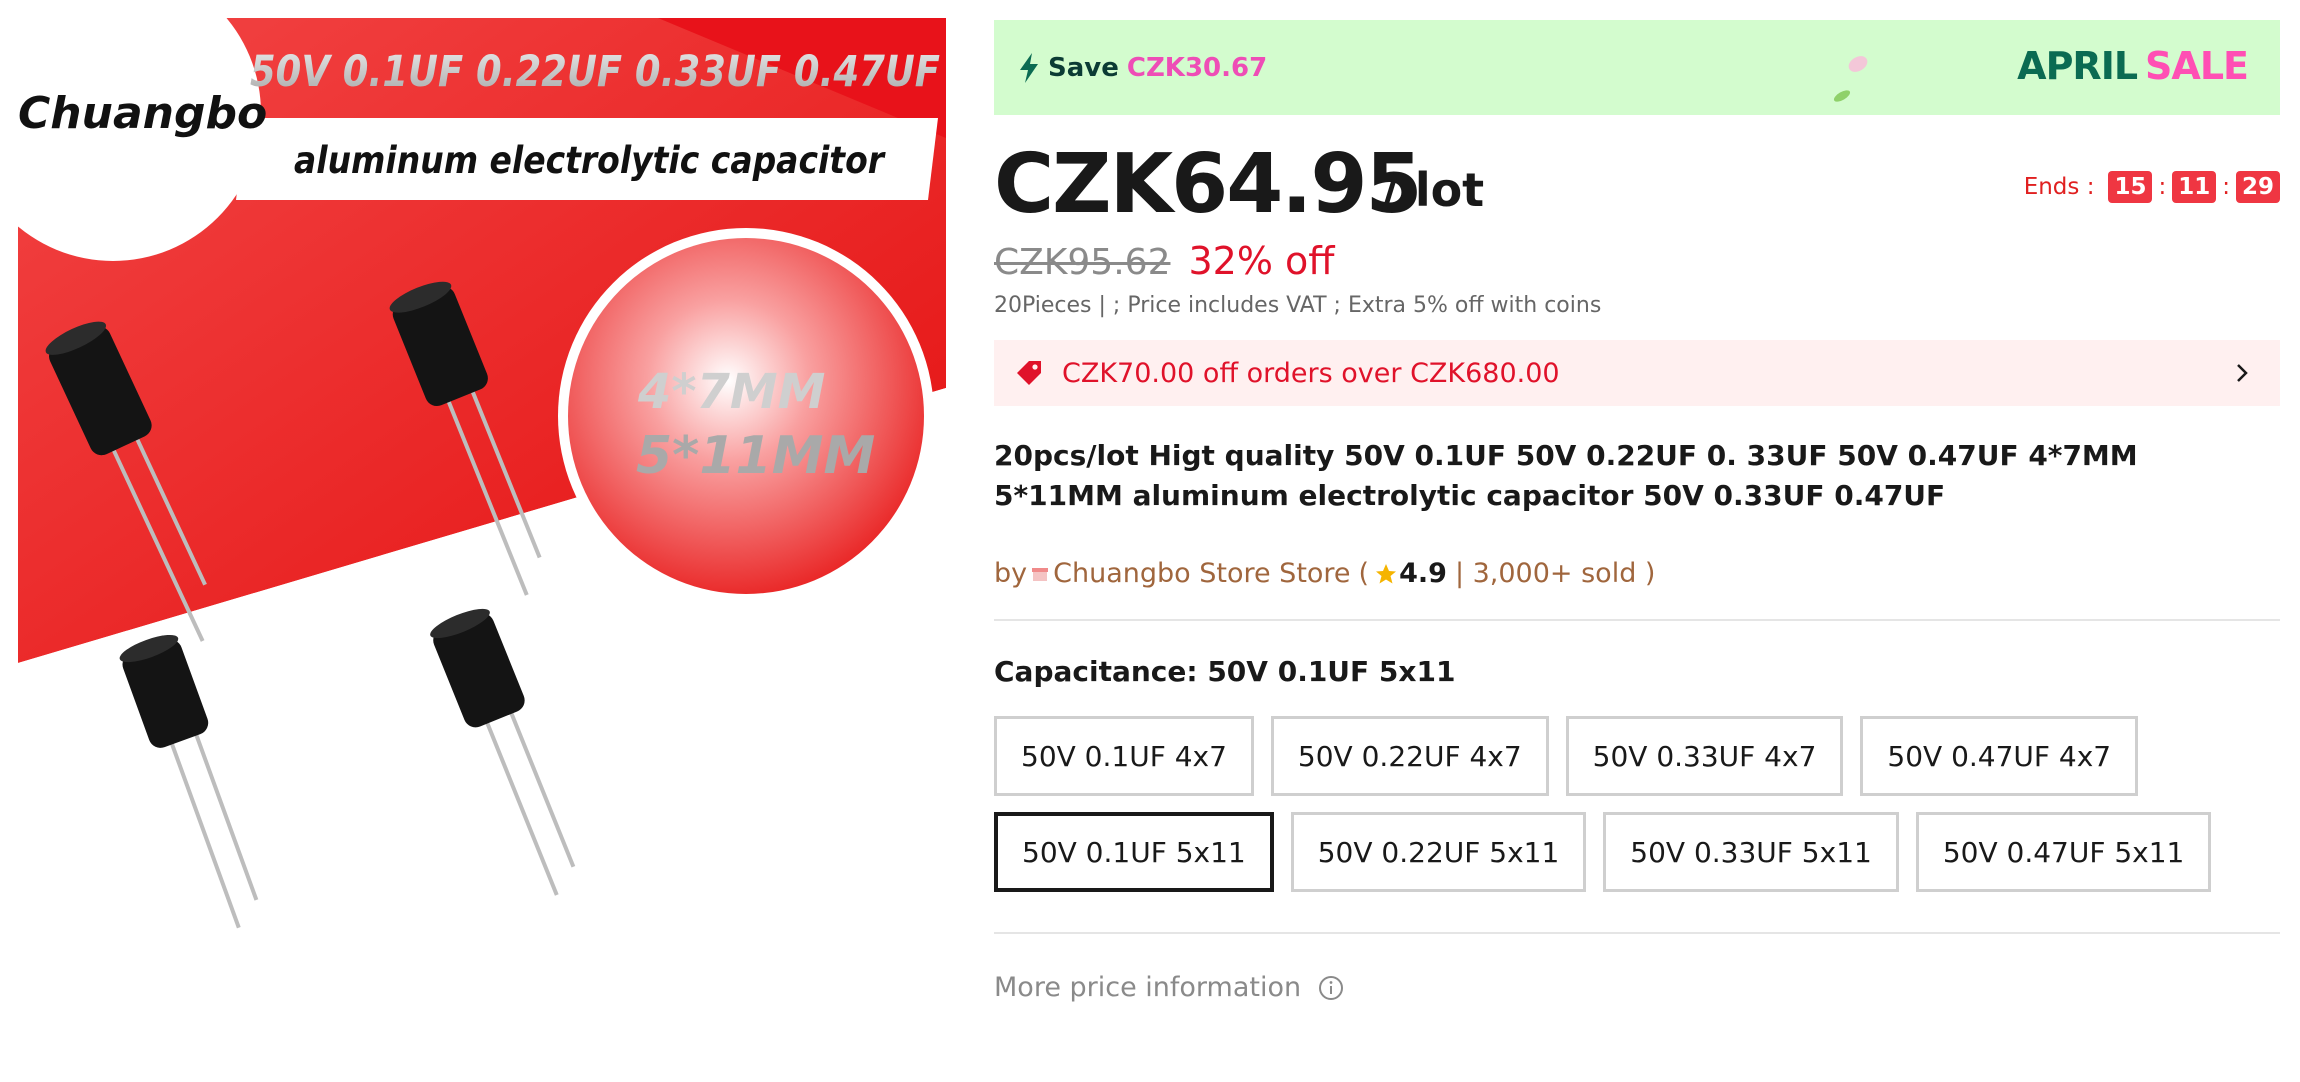  I want to click on star-icon, so click(1386, 573).